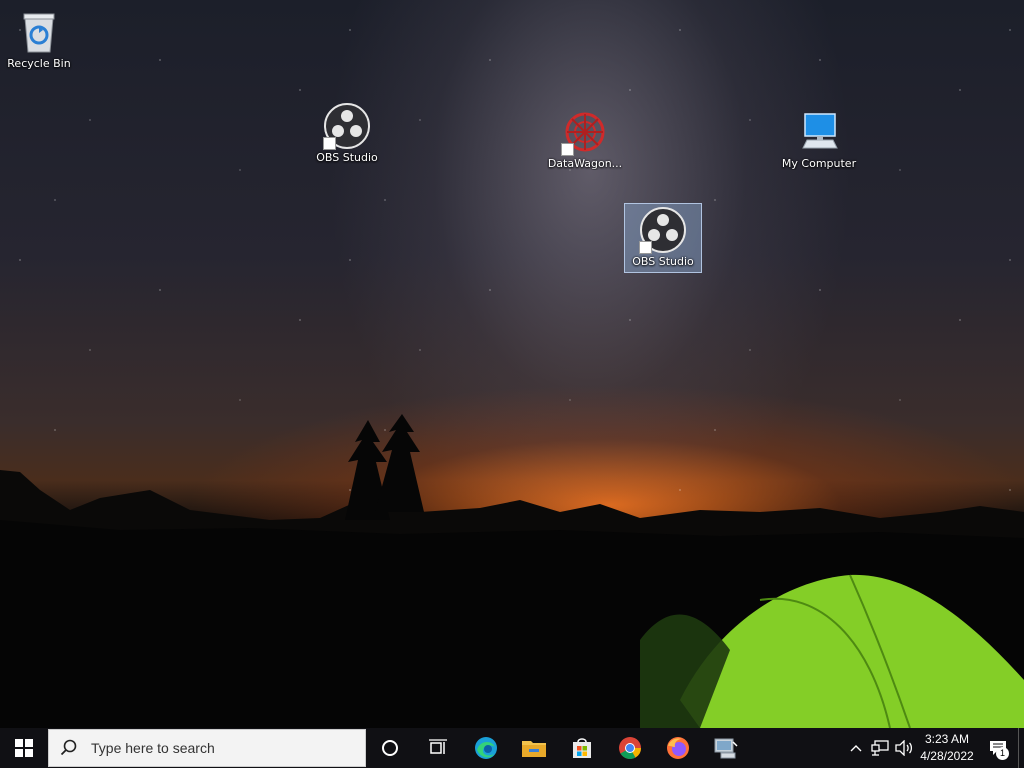  I want to click on recycle-bin-icon, so click(39, 33).